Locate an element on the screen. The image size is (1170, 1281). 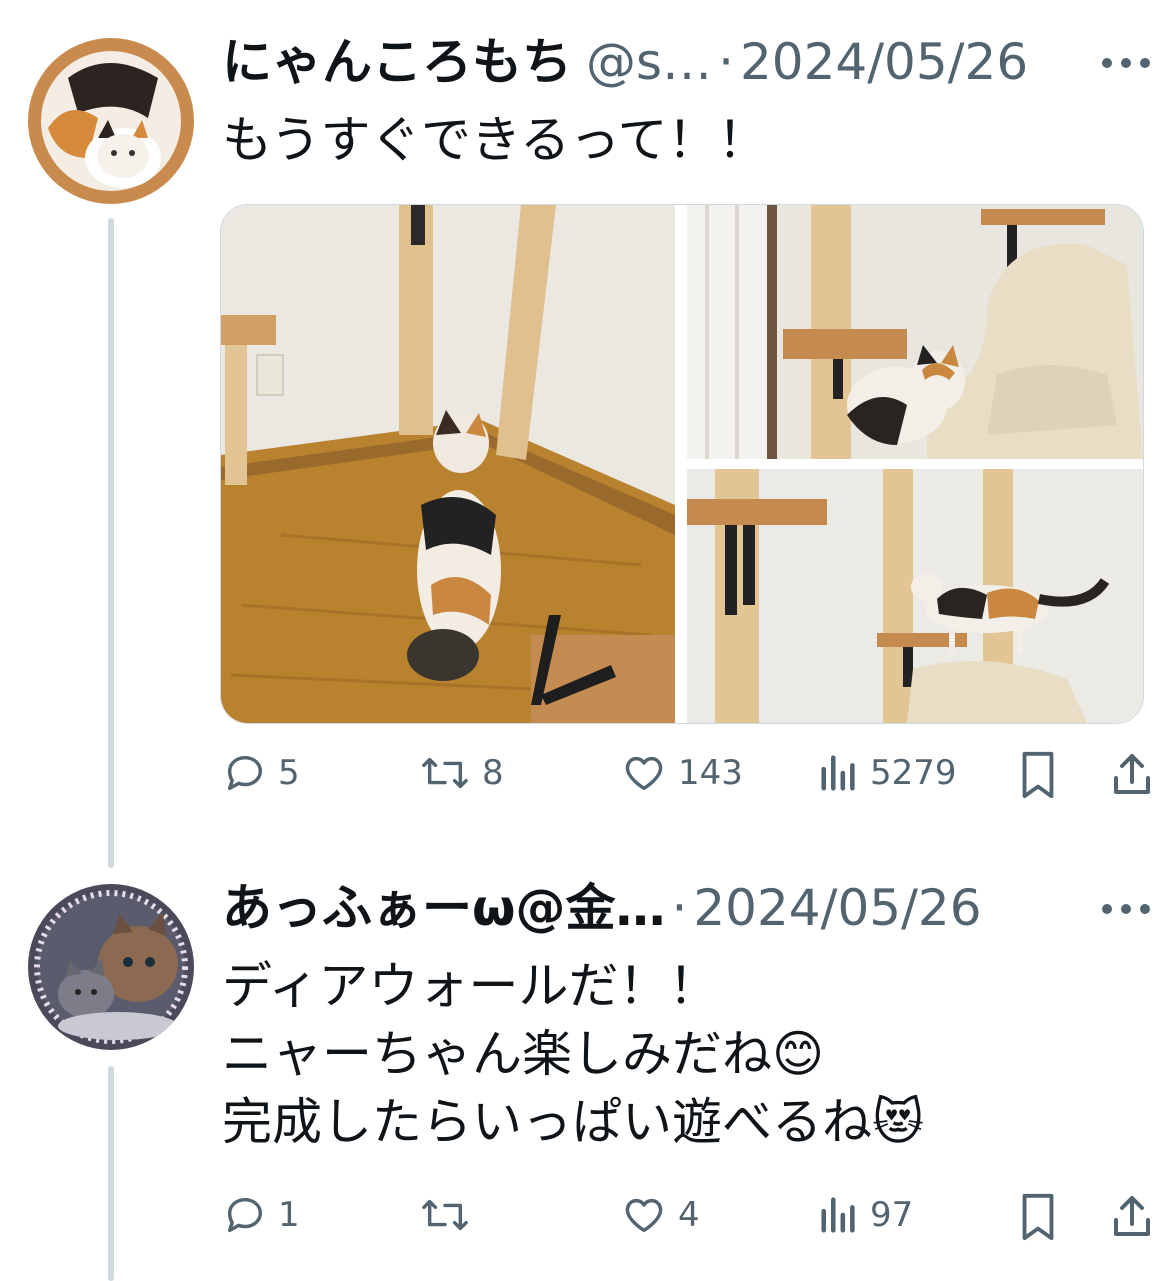
retweet-button: 8 is located at coordinates (461, 773).